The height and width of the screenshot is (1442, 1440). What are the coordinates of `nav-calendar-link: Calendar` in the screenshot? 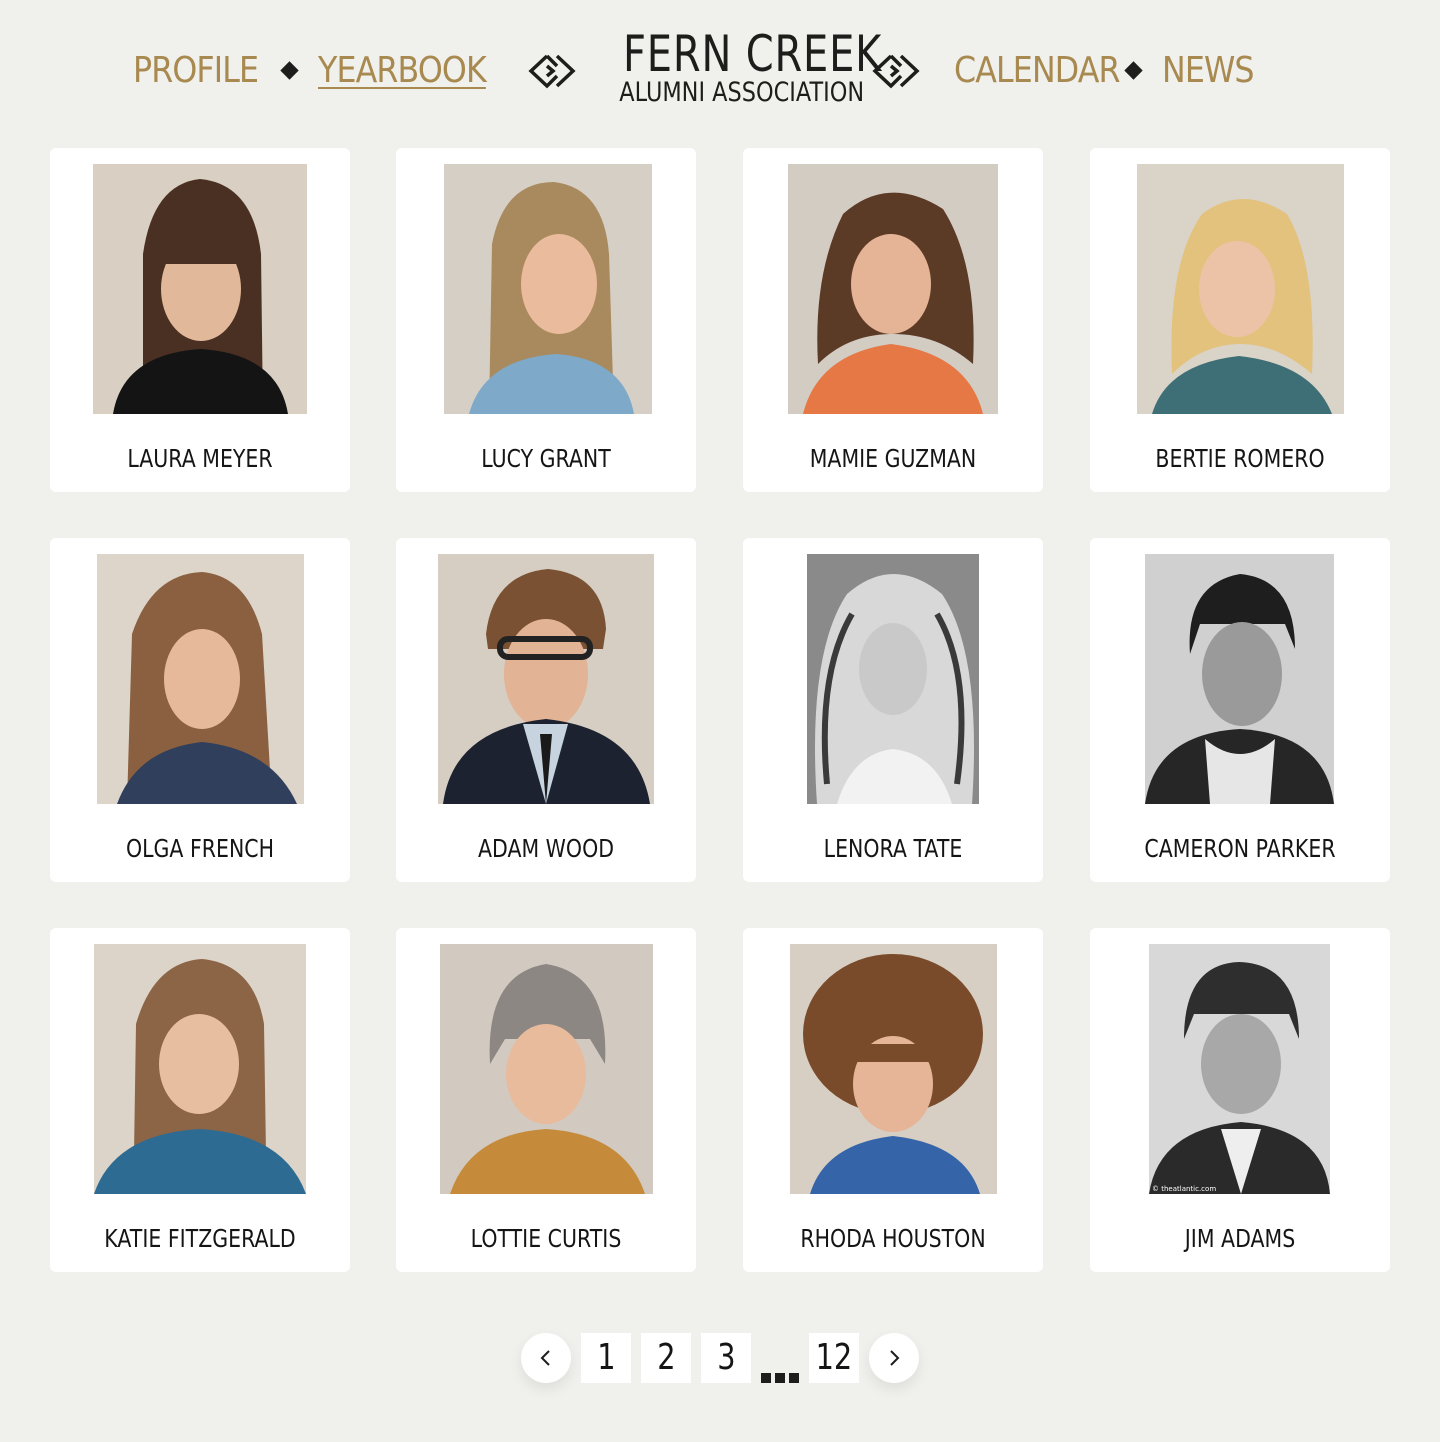 It's located at (1037, 71).